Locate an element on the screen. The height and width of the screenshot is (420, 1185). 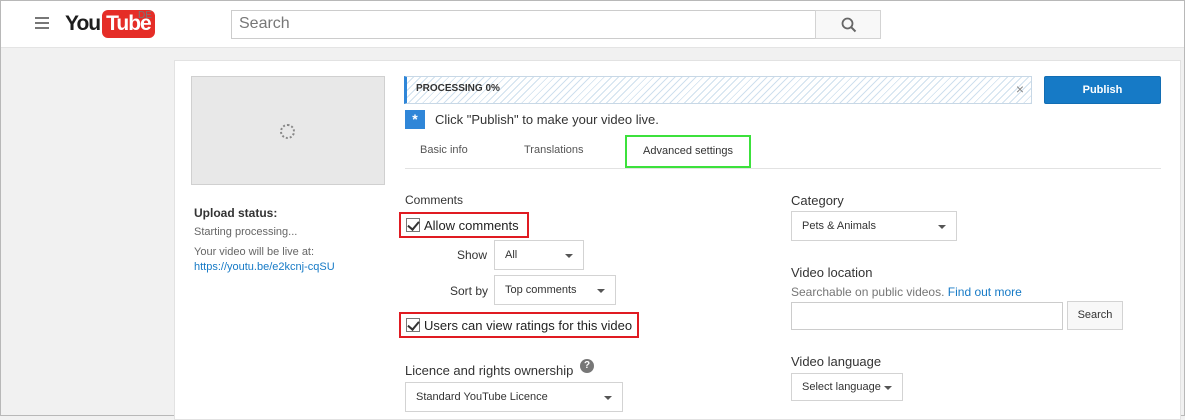
video-location-title: Video location is located at coordinates (832, 272).